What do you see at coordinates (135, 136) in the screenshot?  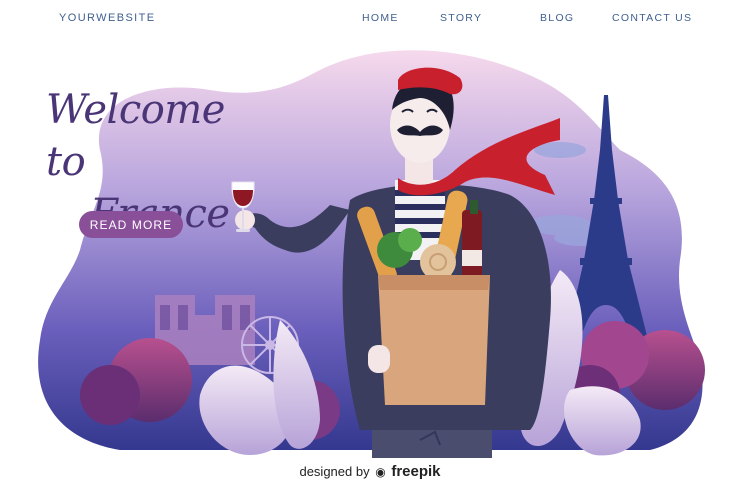 I see `hero-title-line1: Welcome to` at bounding box center [135, 136].